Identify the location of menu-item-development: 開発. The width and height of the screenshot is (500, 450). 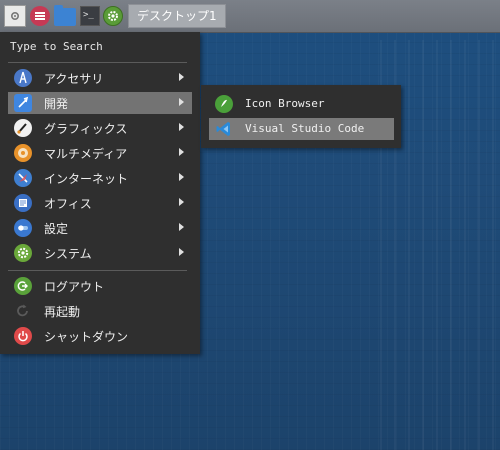
(100, 103).